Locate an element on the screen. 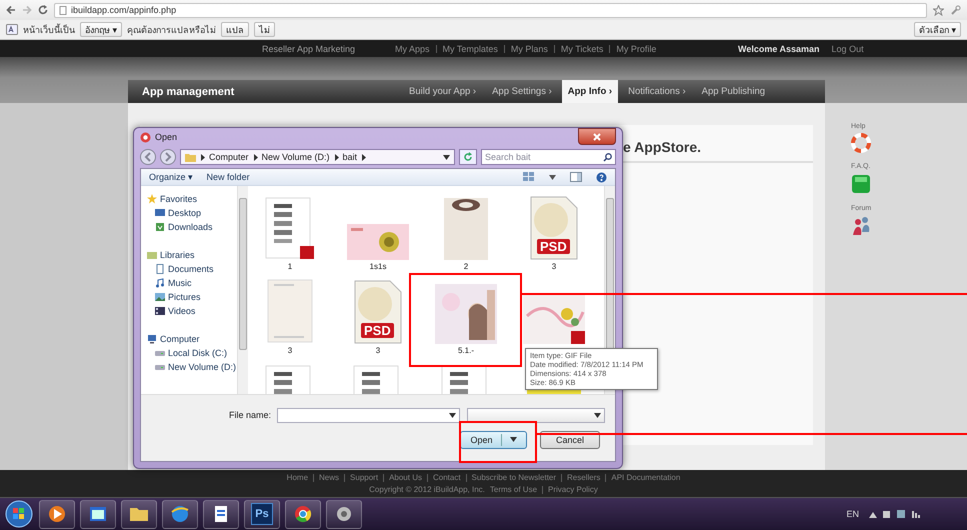  refresh-button is located at coordinates (468, 157).